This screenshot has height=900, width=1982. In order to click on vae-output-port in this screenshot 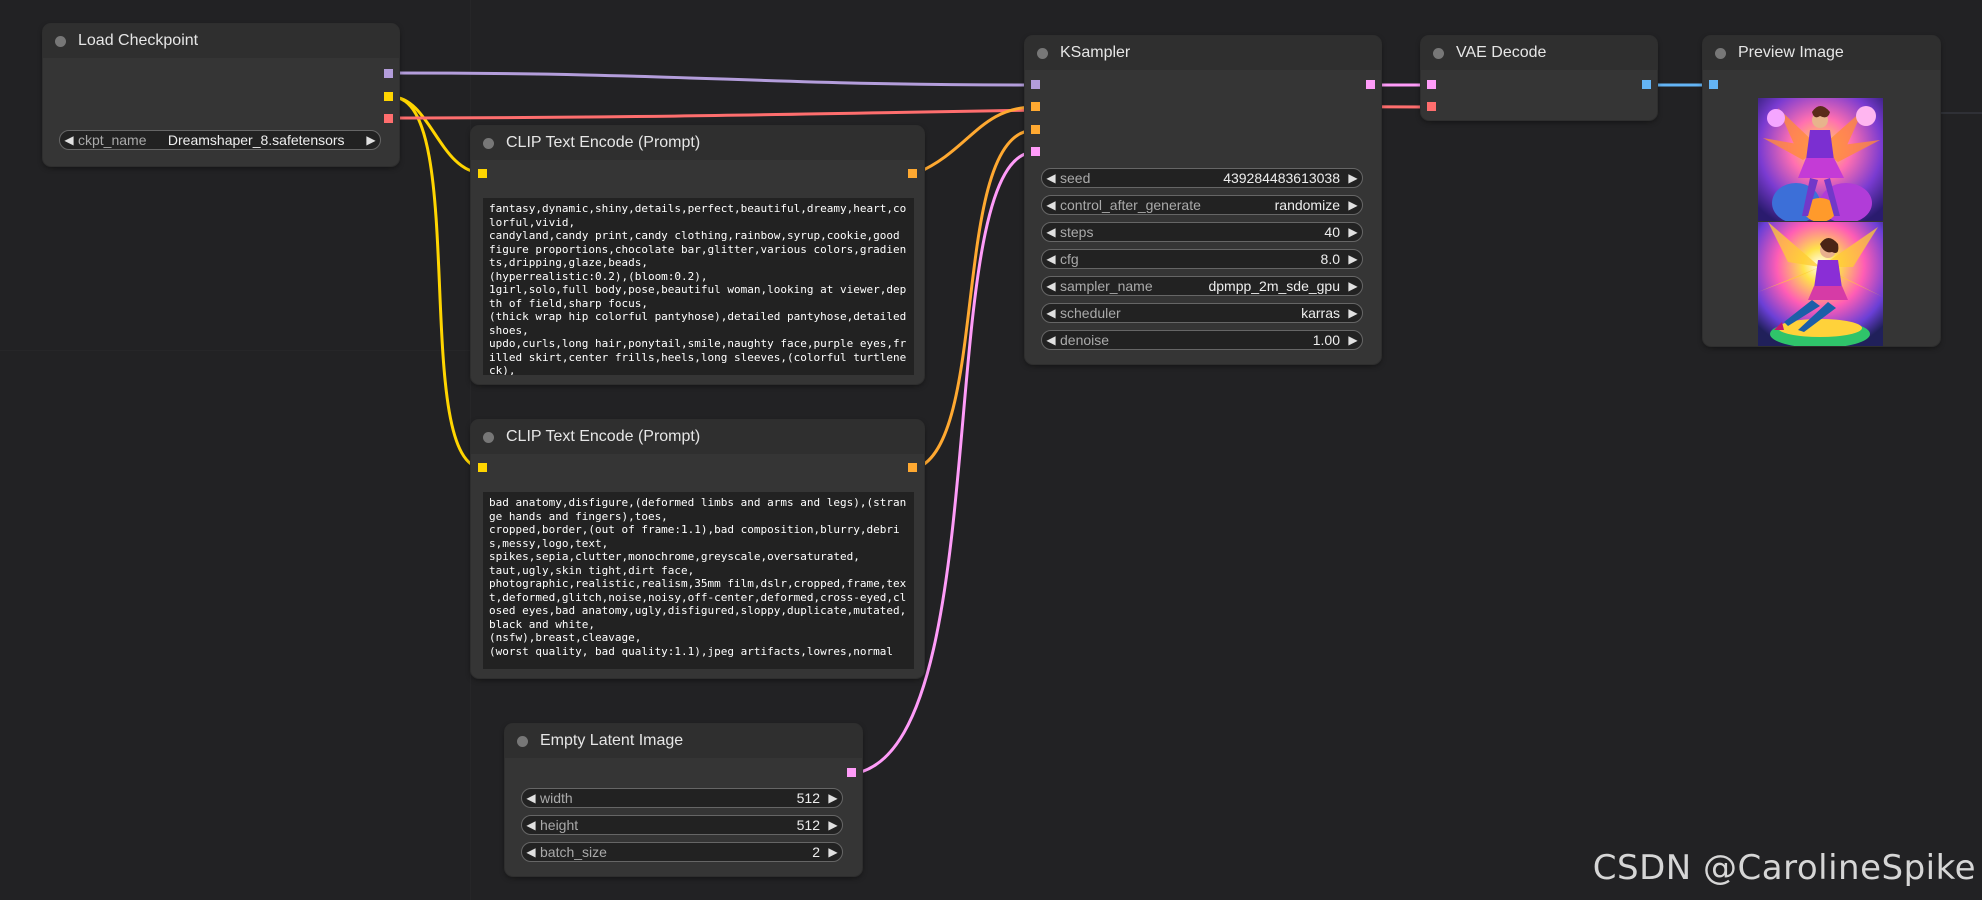, I will do `click(388, 118)`.